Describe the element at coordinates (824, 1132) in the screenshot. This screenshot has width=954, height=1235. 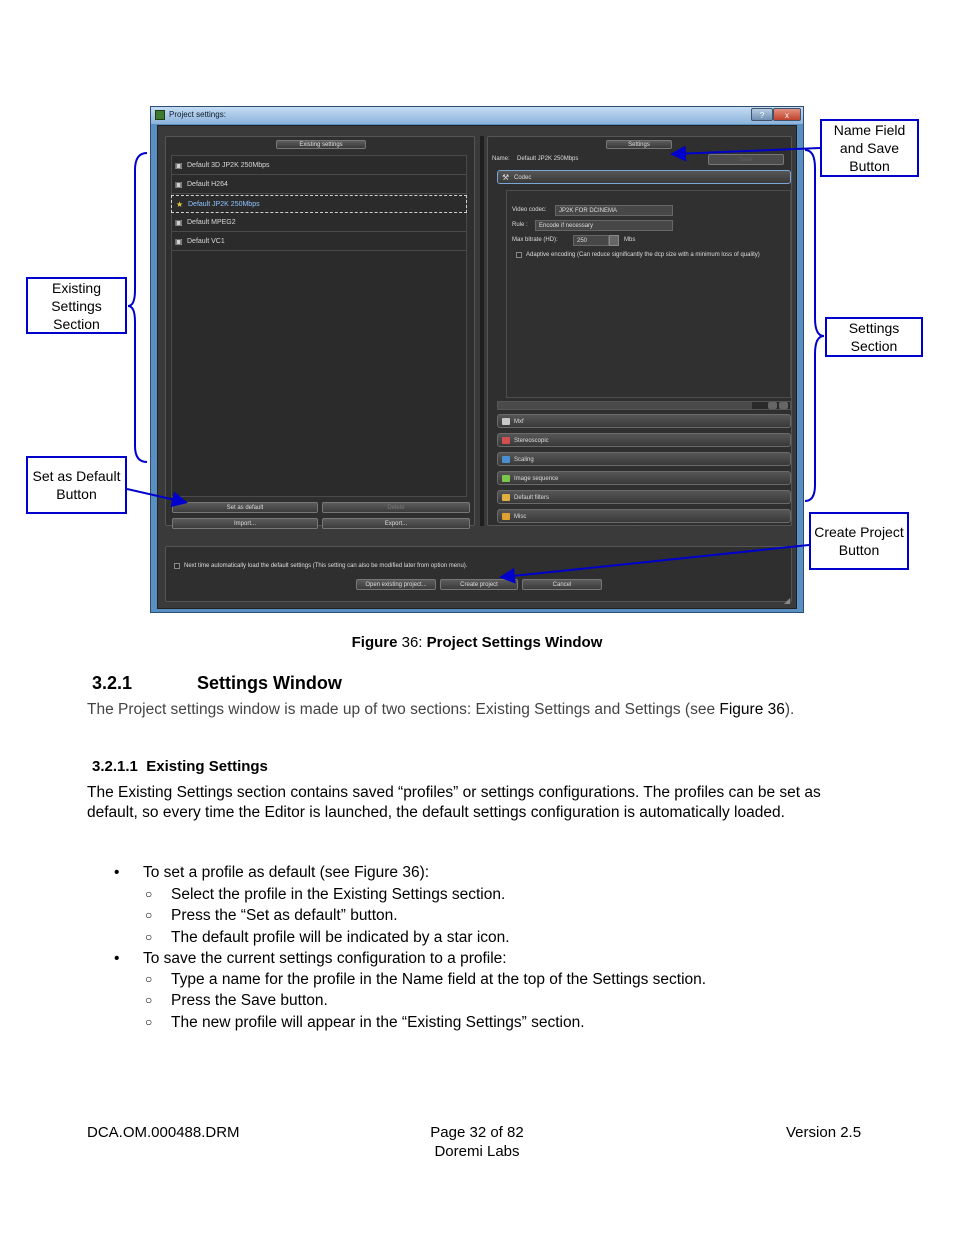
I see `footer-version: Version 2.5` at that location.